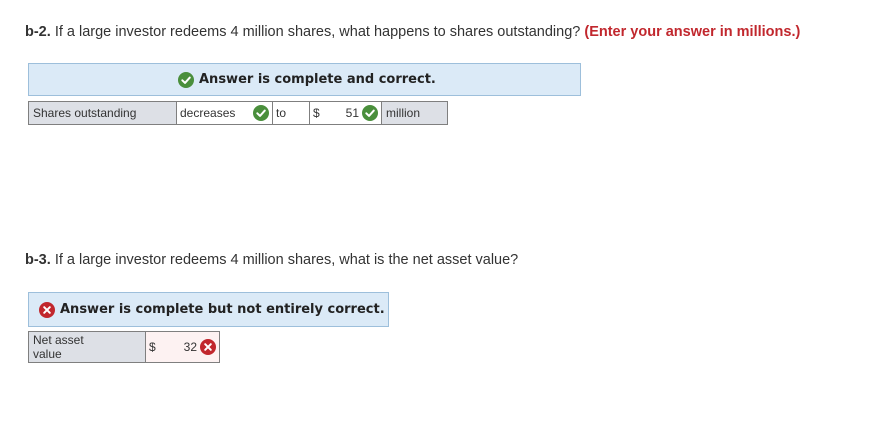 The height and width of the screenshot is (431, 880). I want to click on to-text: to, so click(281, 113).